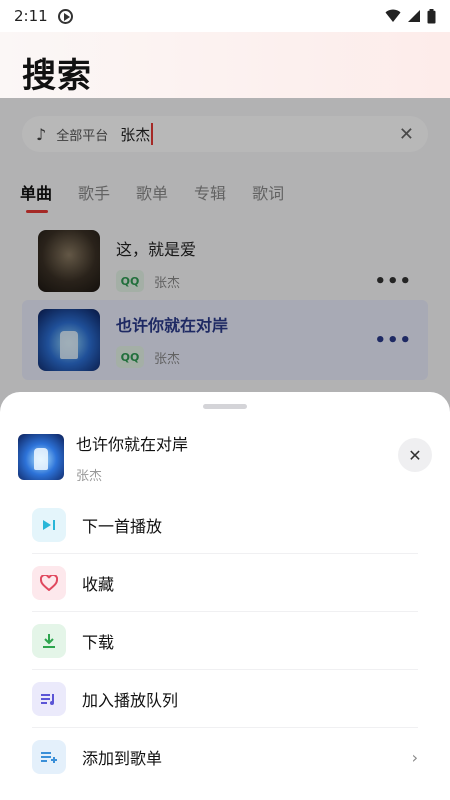 This screenshot has width=450, height=800. I want to click on menu-item-label: 下载, so click(98, 642).